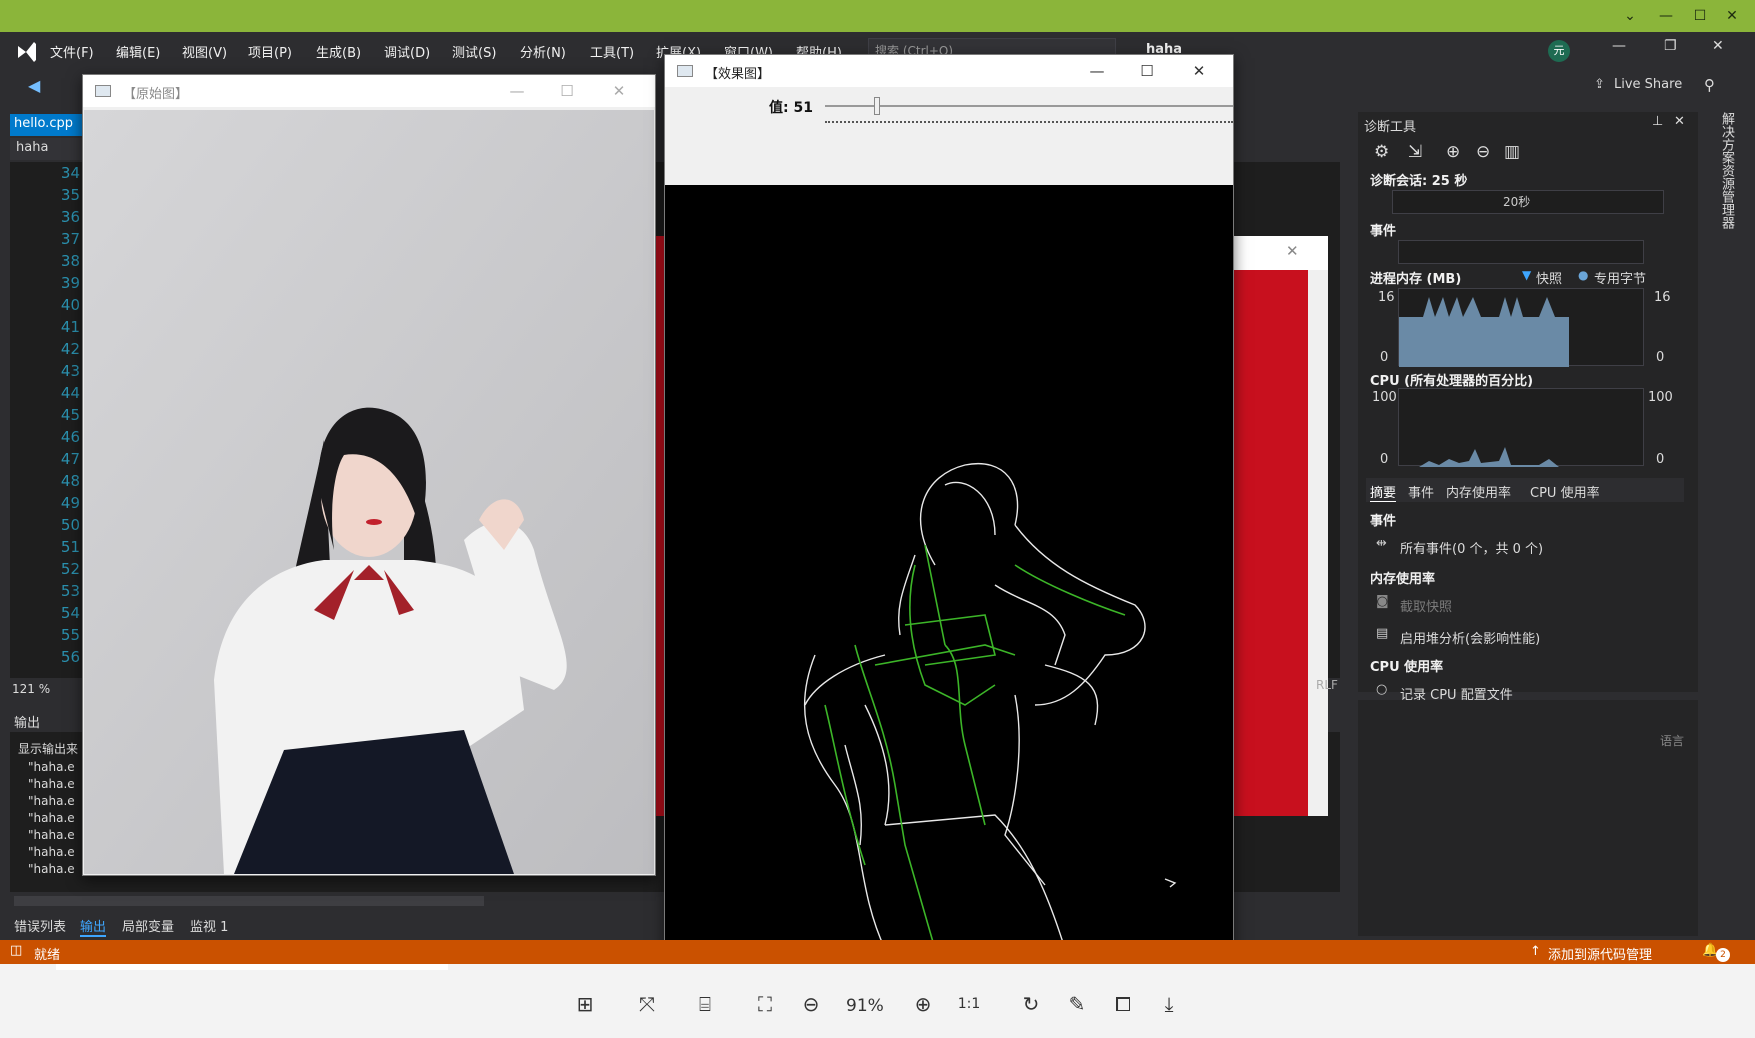 This screenshot has height=1038, width=1755. What do you see at coordinates (1512, 152) in the screenshot?
I see `chart-icon: ▥` at bounding box center [1512, 152].